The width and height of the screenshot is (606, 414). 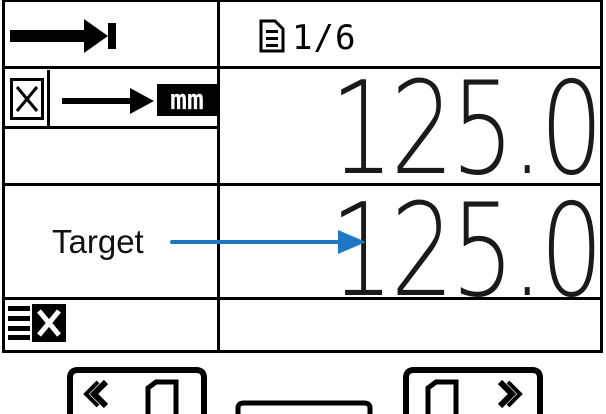 I want to click on axis-x-icon, so click(x=27, y=99).